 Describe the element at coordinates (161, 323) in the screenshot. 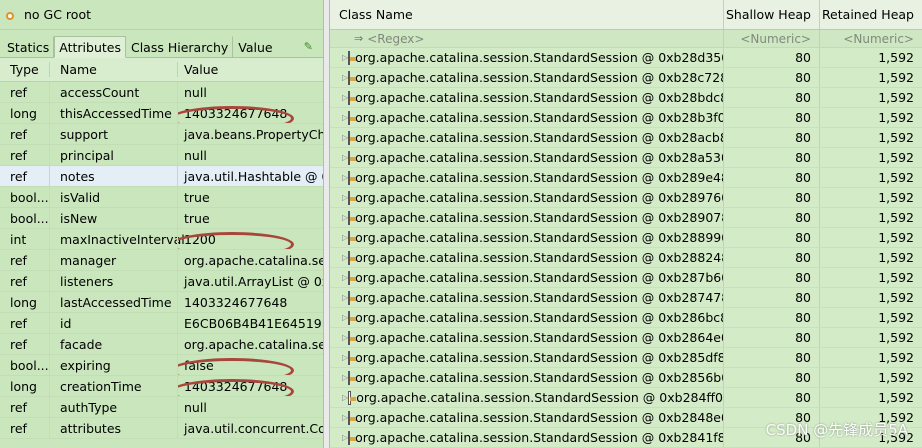

I see `attribute-row: ref id E6CB06B4B41E64519EF!` at that location.